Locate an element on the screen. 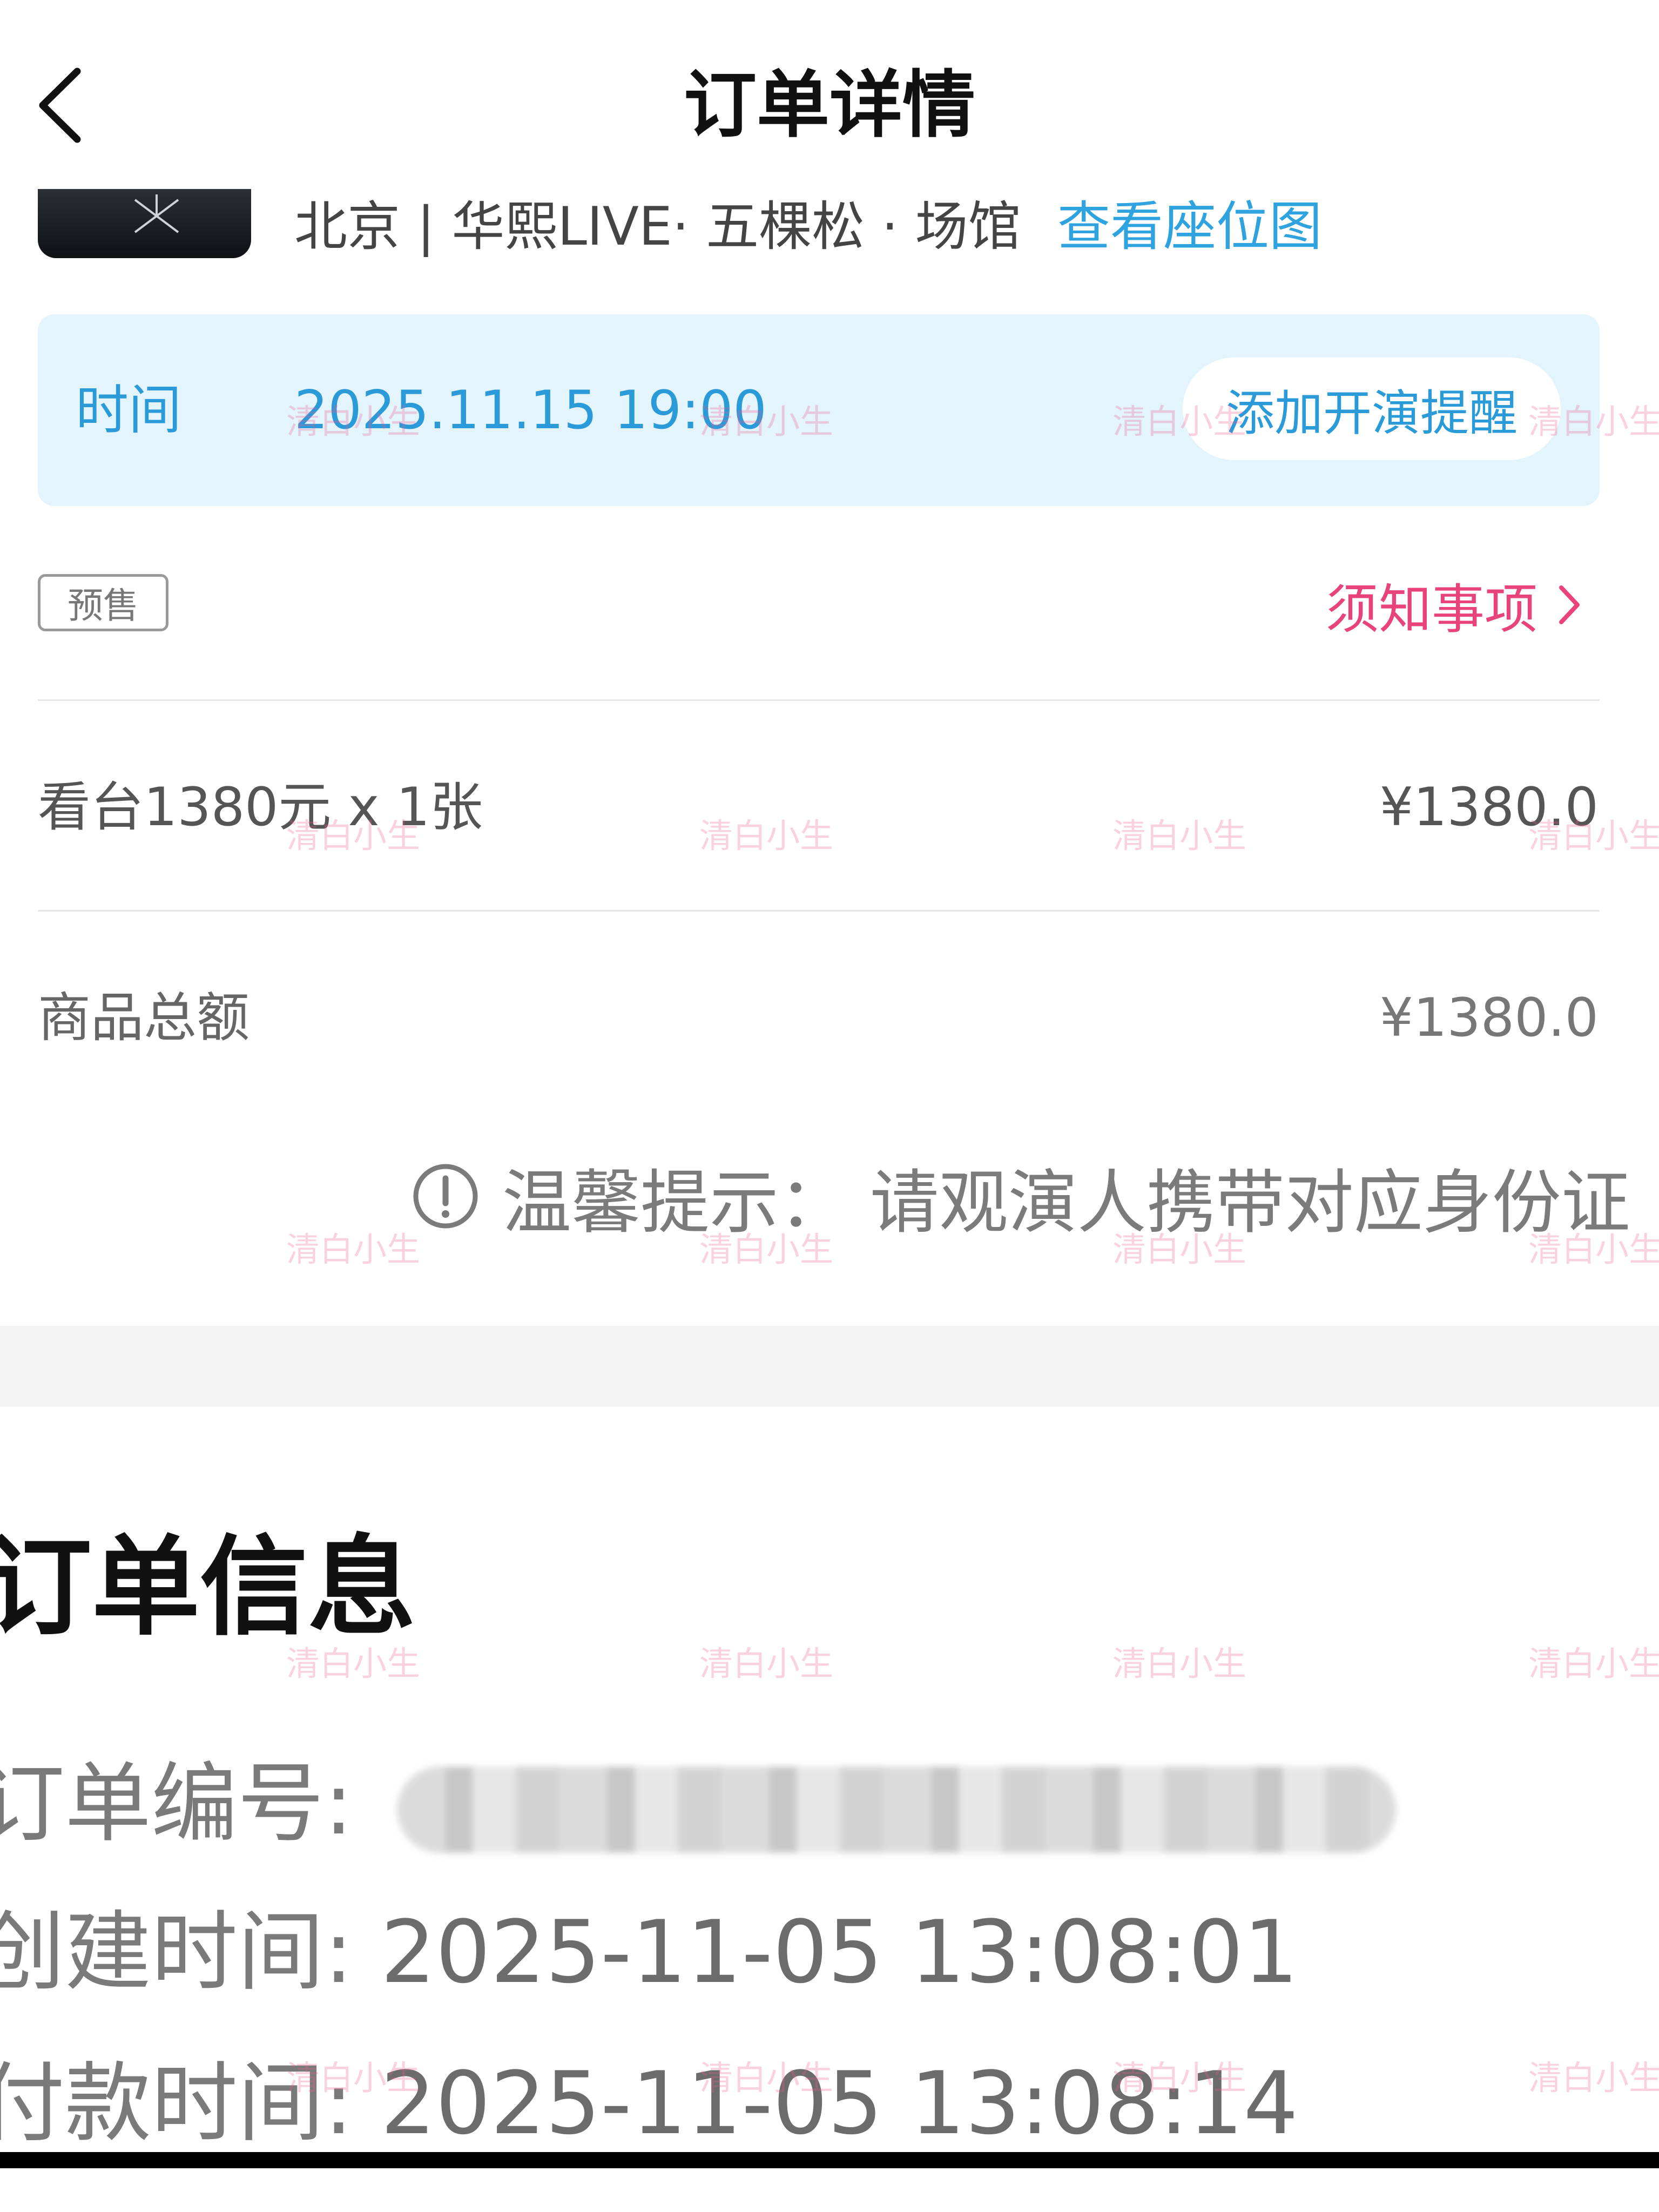 The width and height of the screenshot is (1659, 2212). notice-link: 须知事项 is located at coordinates (1454, 605).